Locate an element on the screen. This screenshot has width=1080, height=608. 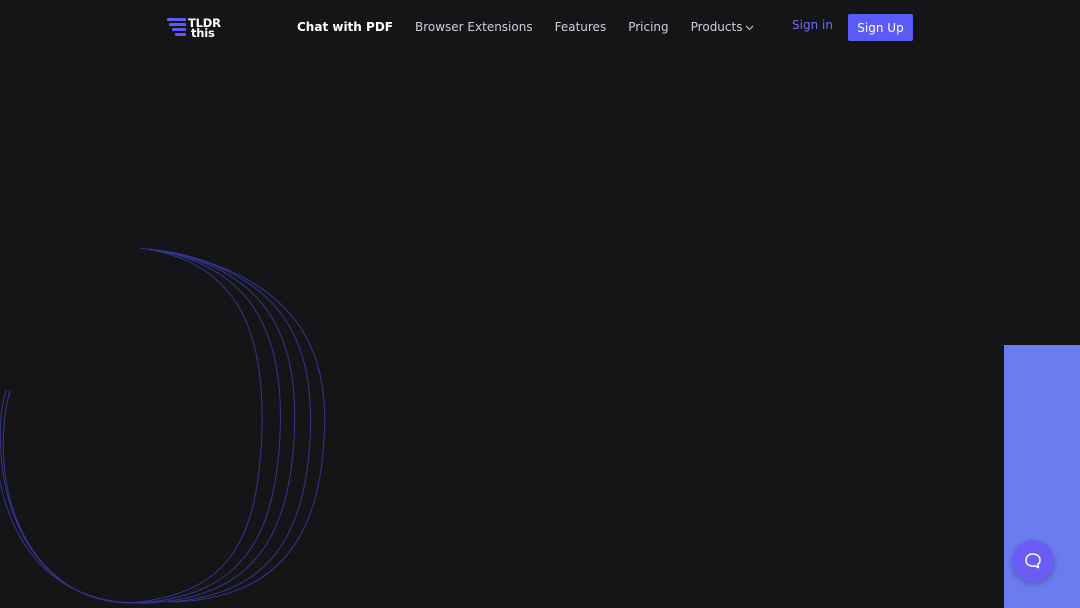
stacked-lines-logo-icon is located at coordinates (176, 27).